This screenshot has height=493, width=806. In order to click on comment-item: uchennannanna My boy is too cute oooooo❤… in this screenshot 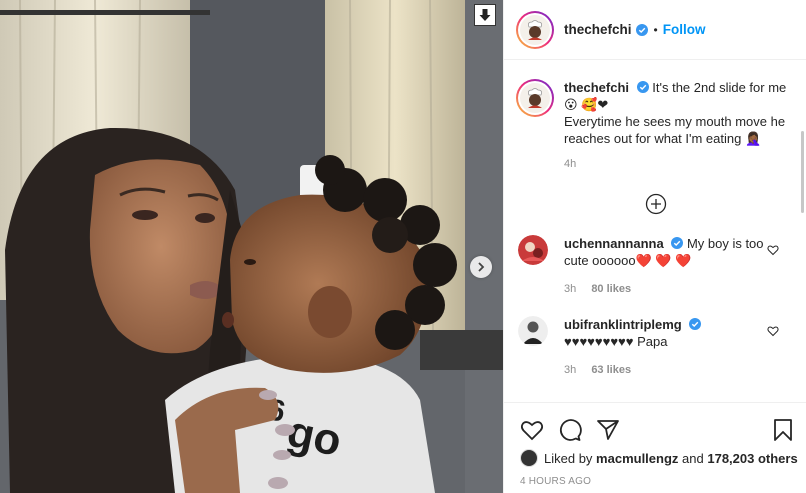, I will do `click(655, 266)`.